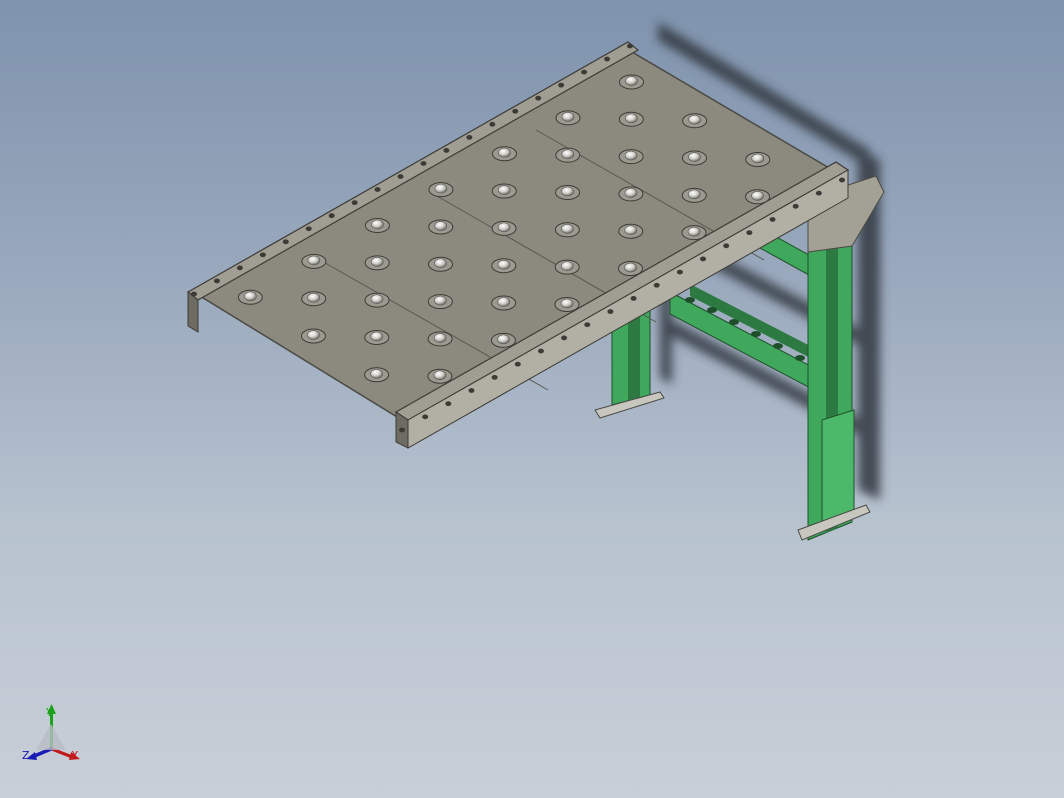 The width and height of the screenshot is (1064, 798). What do you see at coordinates (75, 755) in the screenshot?
I see `axis-label-x: X` at bounding box center [75, 755].